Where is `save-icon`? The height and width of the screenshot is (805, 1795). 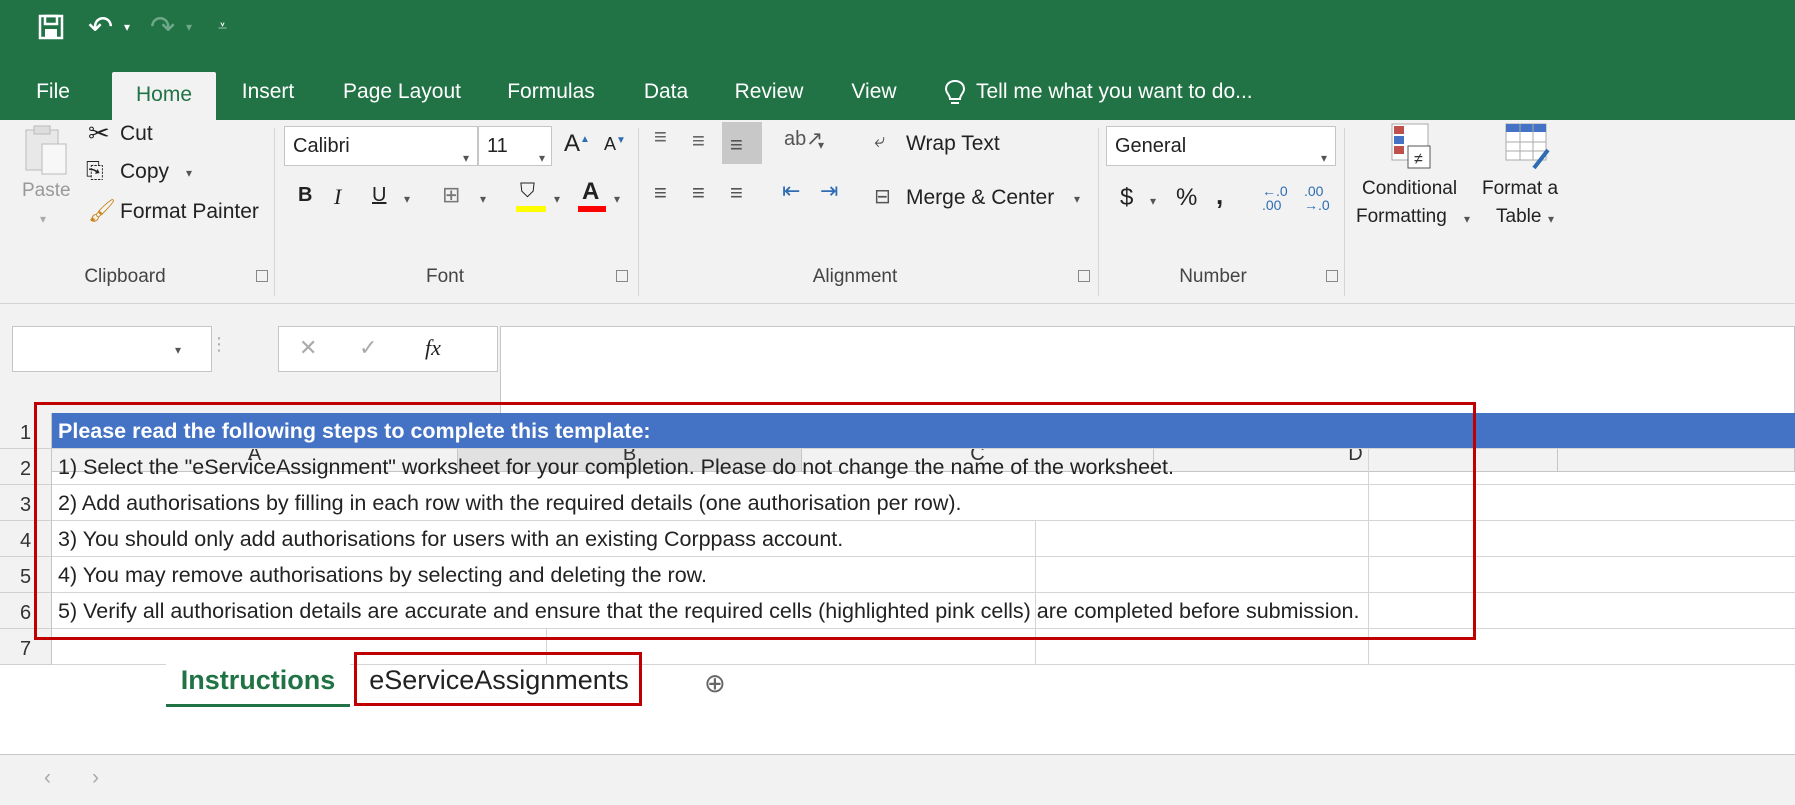
save-icon is located at coordinates (51, 30).